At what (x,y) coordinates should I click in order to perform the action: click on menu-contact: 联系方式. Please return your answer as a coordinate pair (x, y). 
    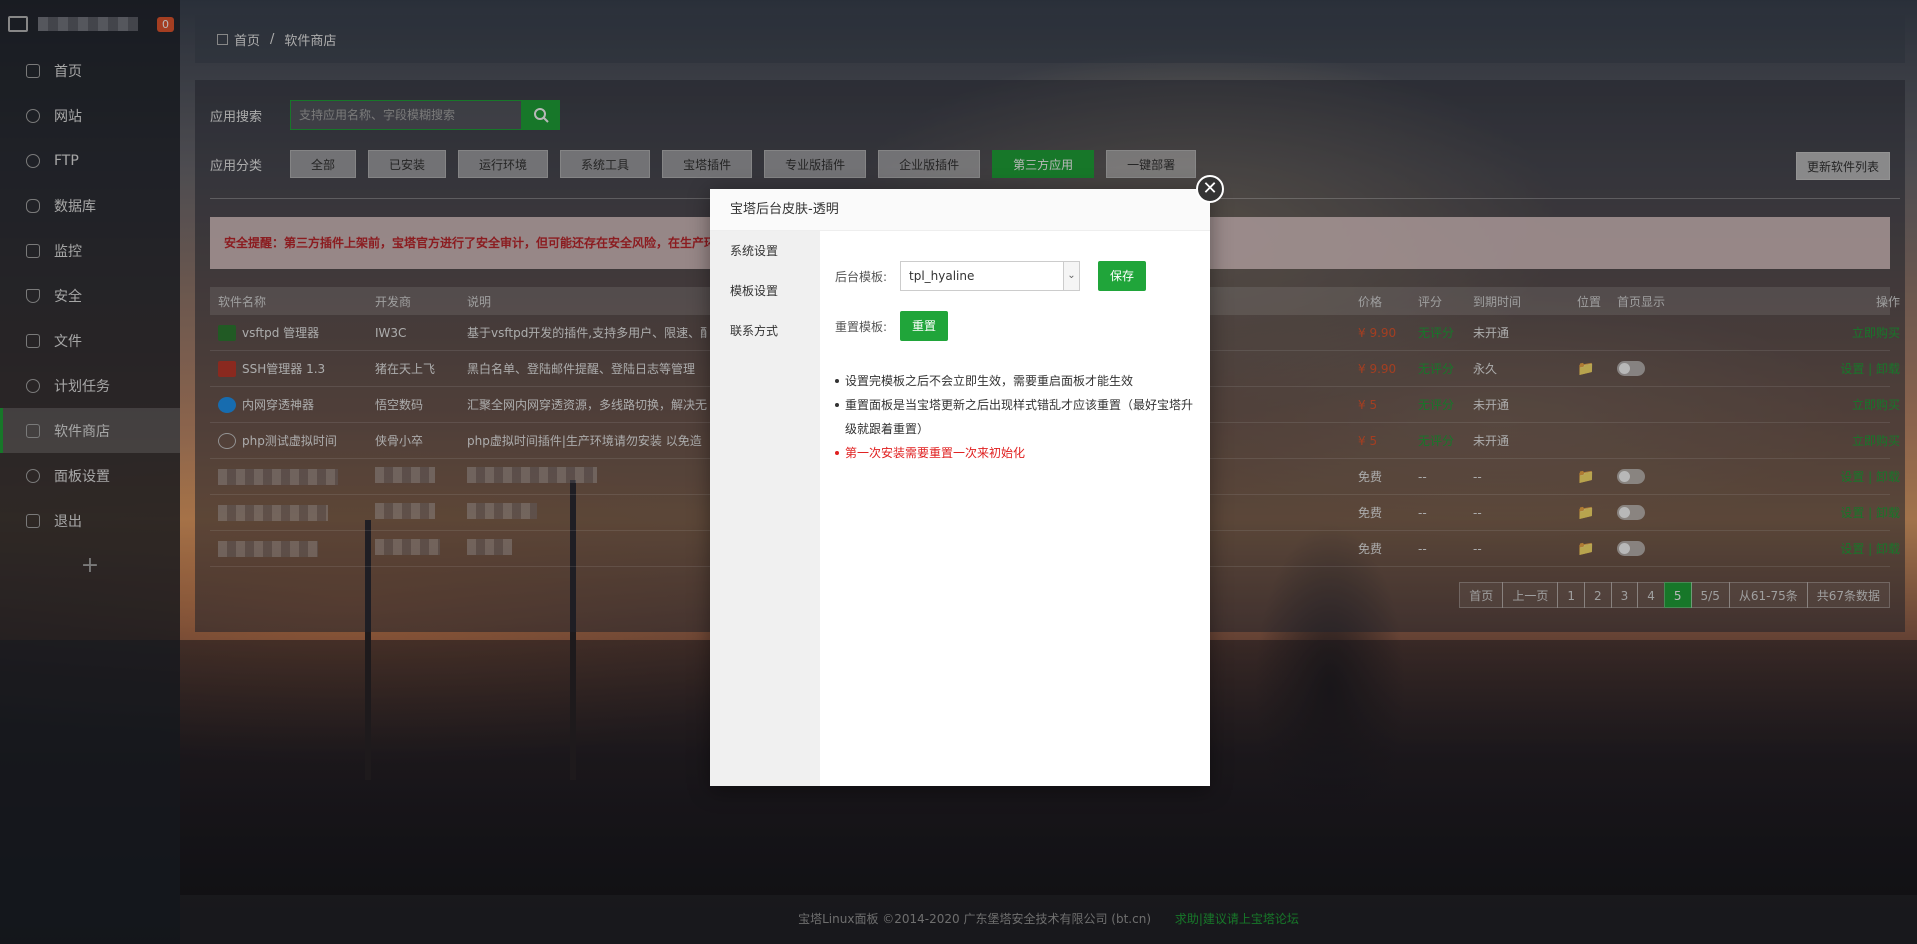
    Looking at the image, I should click on (765, 331).